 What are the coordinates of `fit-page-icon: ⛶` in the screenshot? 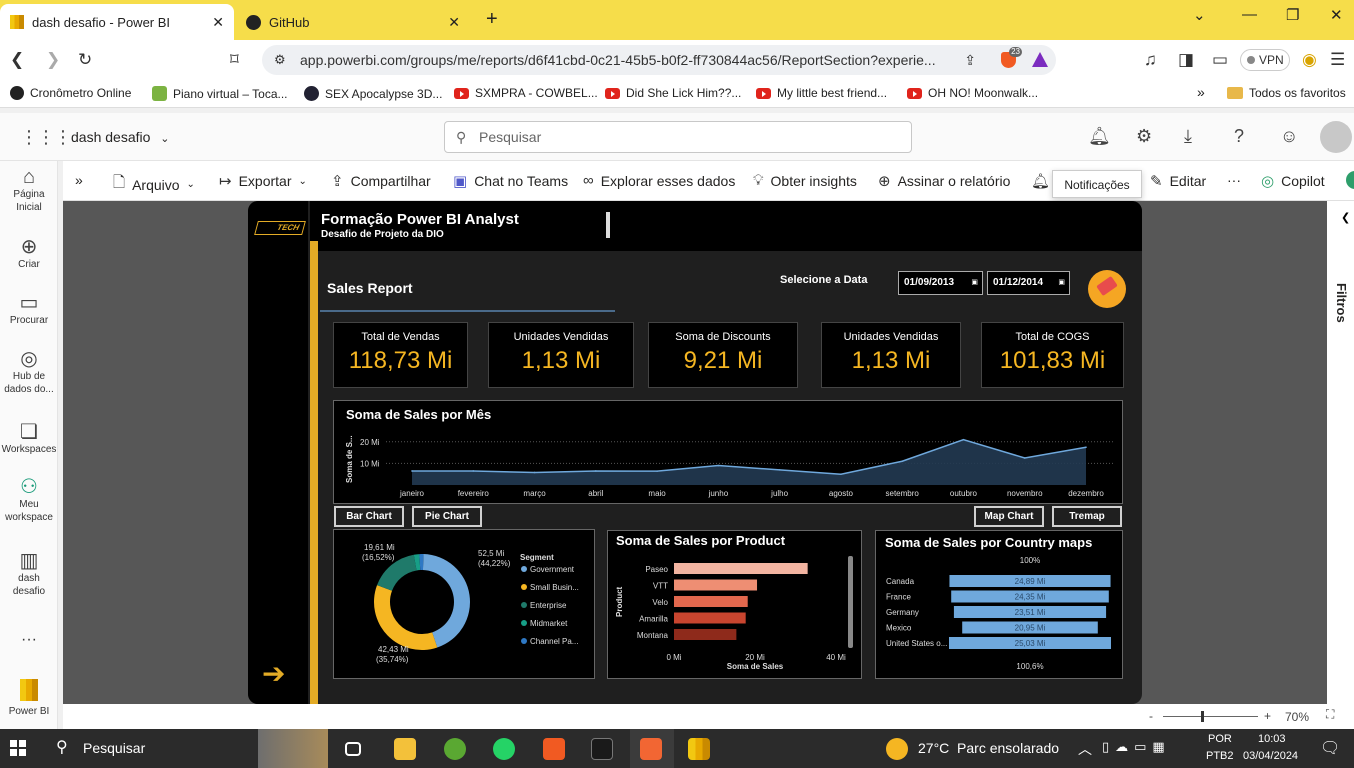 It's located at (1330, 714).